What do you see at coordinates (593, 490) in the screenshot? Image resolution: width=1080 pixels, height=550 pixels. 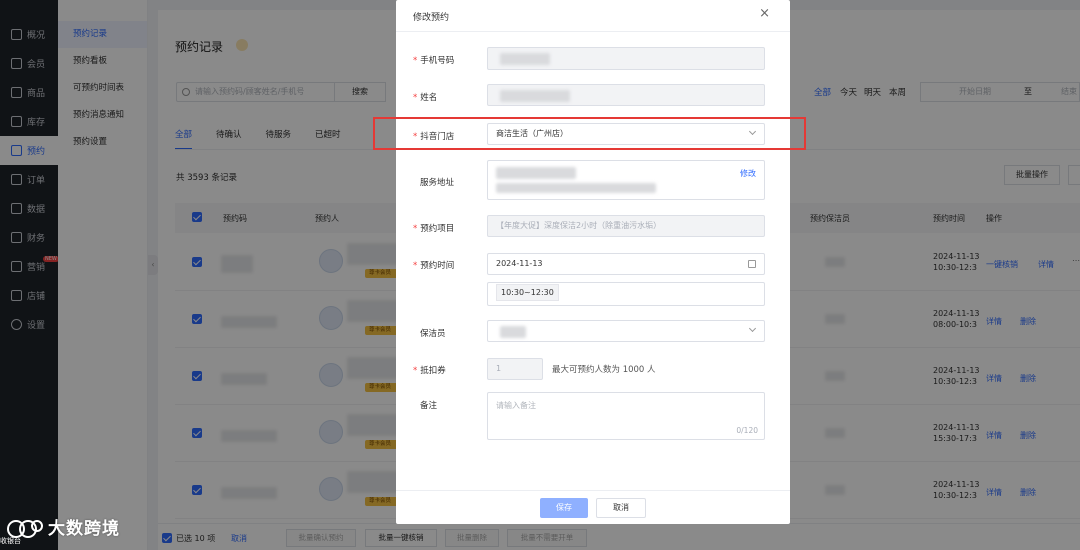 I see `modal-footer-divider` at bounding box center [593, 490].